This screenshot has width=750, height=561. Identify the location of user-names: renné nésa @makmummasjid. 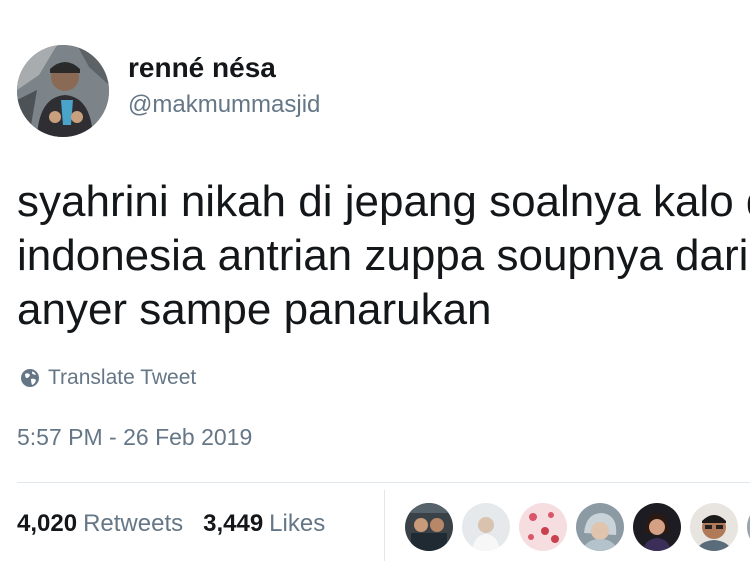
(224, 86).